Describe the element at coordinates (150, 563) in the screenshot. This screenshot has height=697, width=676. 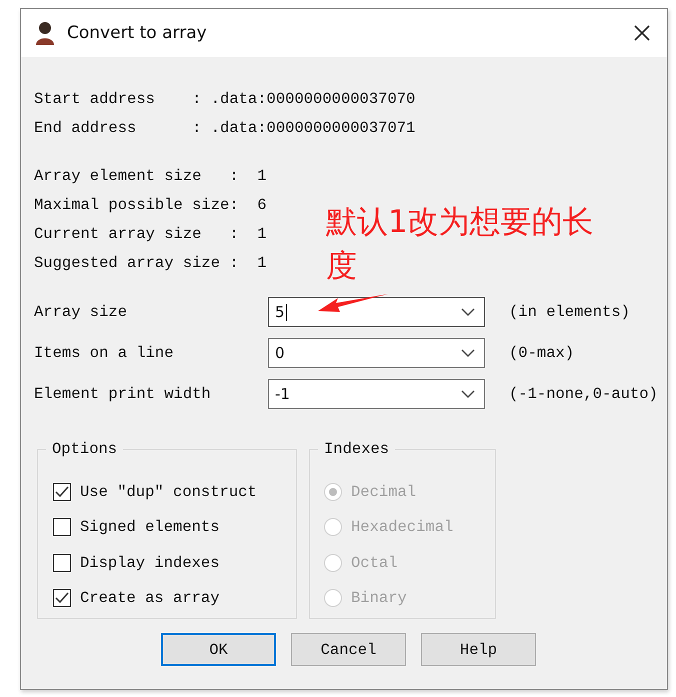
I see `checkbox-label: Display indexes` at that location.